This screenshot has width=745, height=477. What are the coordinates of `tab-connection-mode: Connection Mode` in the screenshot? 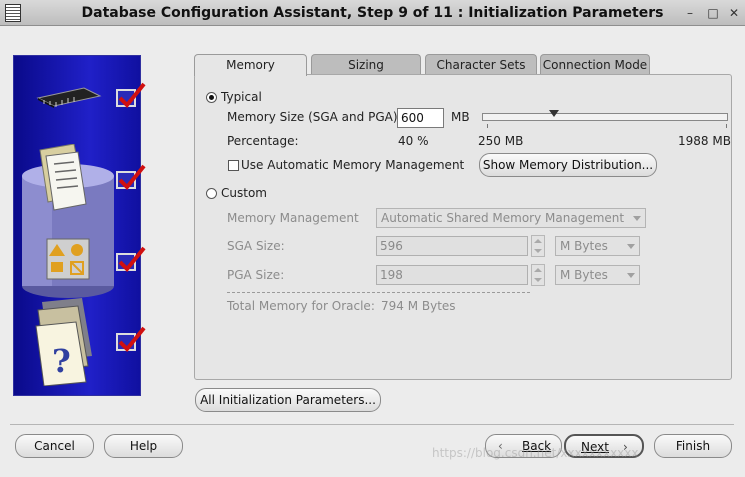 It's located at (595, 64).